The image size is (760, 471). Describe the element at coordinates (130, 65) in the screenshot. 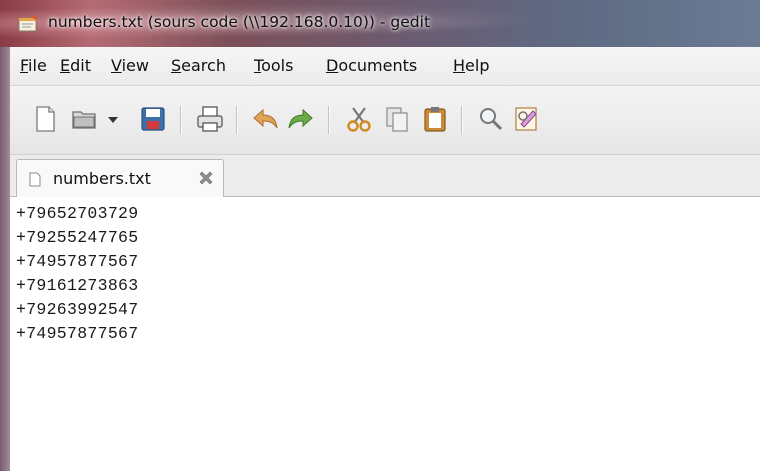

I see `menu-view: View` at that location.